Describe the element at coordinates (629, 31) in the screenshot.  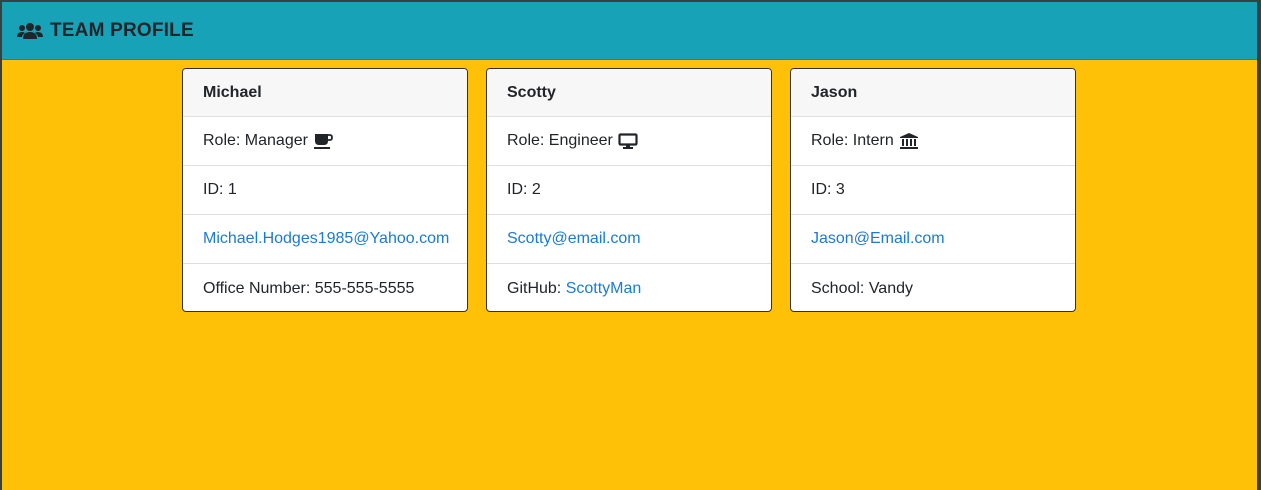
I see `navbar: TEAM PROFILE` at that location.